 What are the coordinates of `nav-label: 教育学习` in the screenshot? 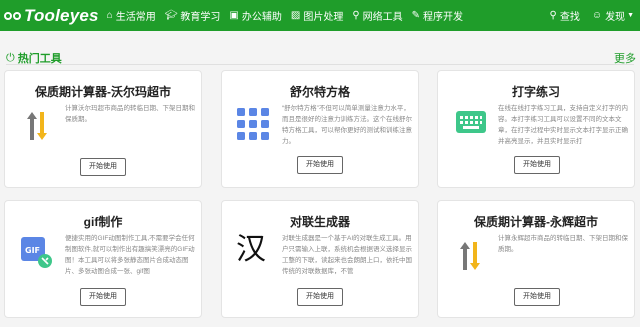 It's located at (200, 17).